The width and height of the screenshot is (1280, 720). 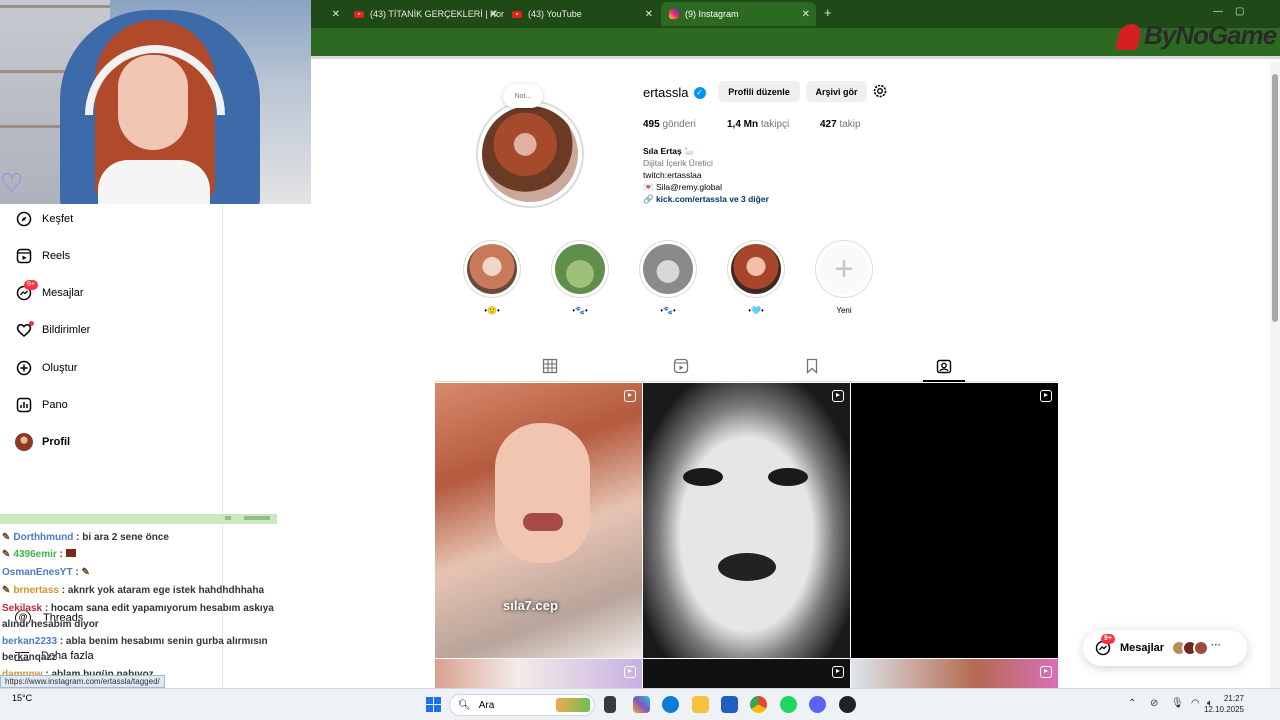 What do you see at coordinates (788, 704) in the screenshot?
I see `spotify-icon` at bounding box center [788, 704].